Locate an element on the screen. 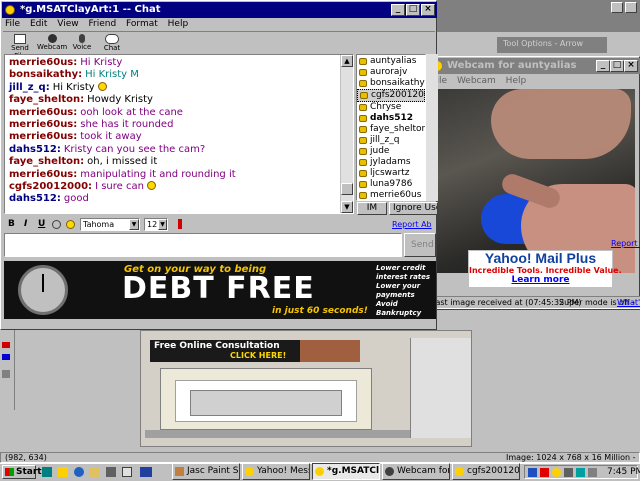 This screenshot has height=481, width=640. webcam-whats-this-link: What's t is located at coordinates (628, 302).